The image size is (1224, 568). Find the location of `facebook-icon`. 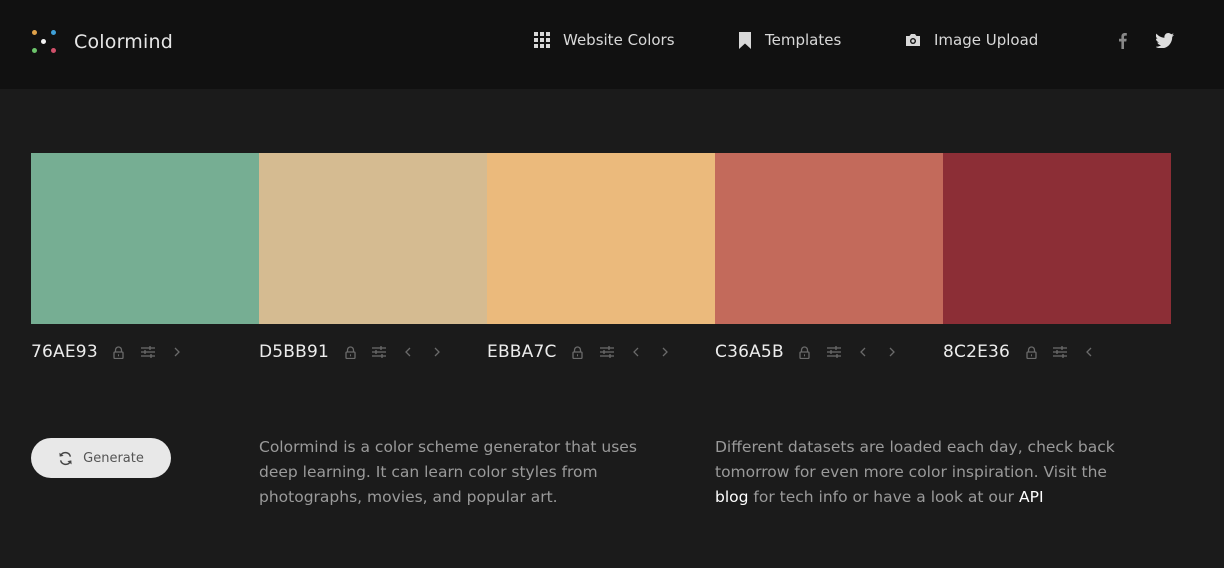

facebook-icon is located at coordinates (1123, 41).